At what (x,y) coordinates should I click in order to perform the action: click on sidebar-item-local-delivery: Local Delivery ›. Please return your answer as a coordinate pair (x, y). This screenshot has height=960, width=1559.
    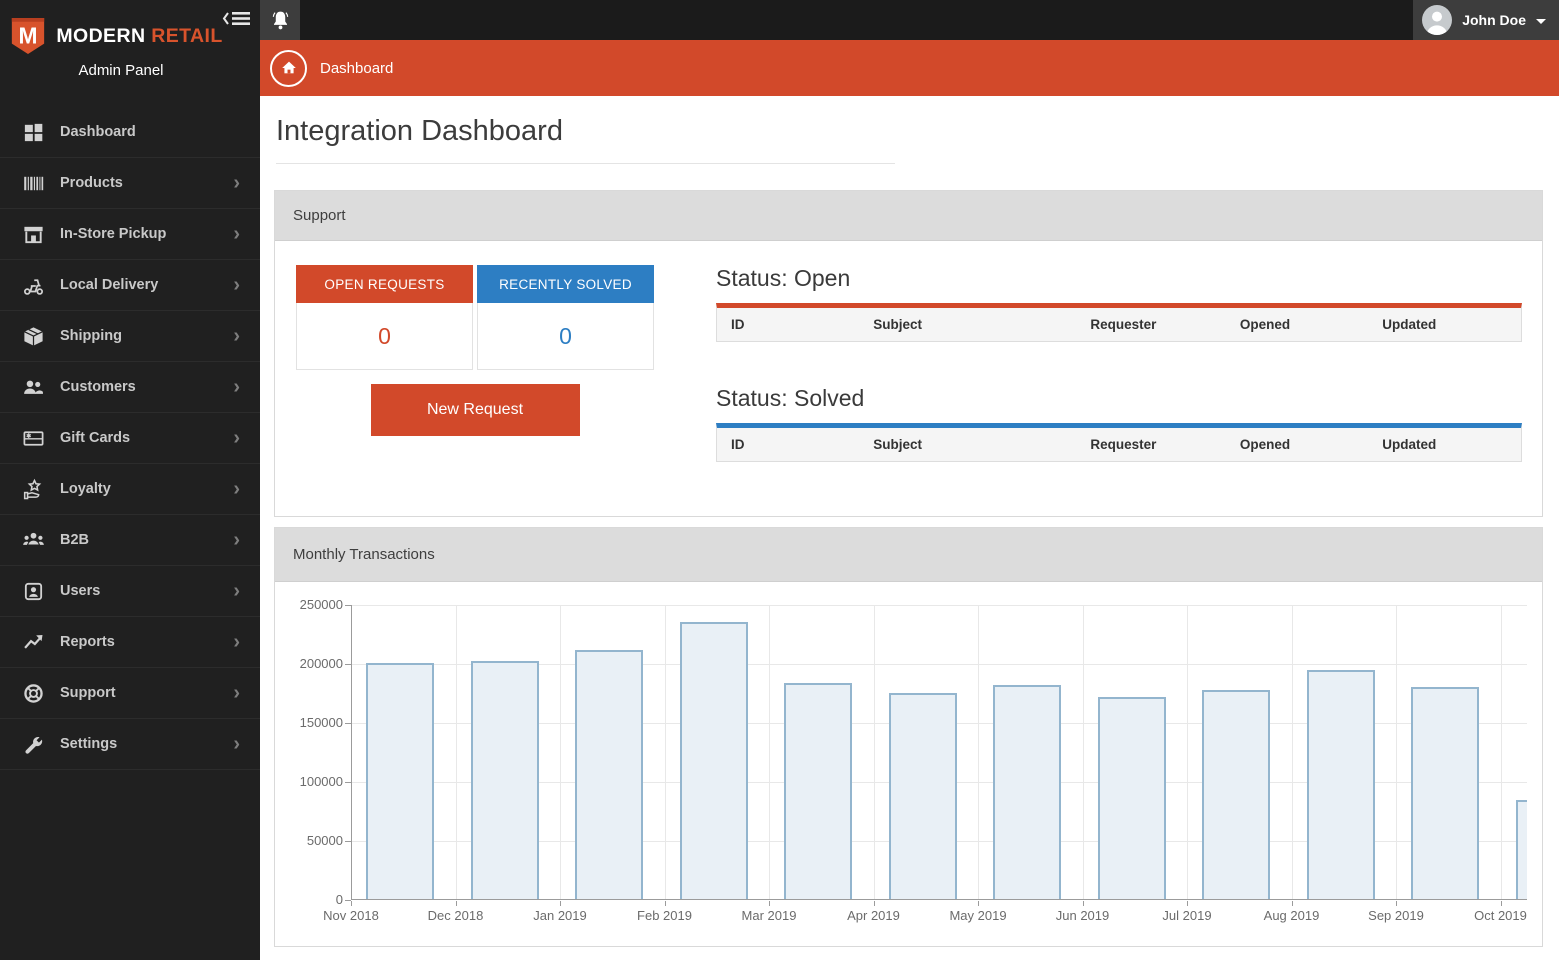
    Looking at the image, I should click on (130, 285).